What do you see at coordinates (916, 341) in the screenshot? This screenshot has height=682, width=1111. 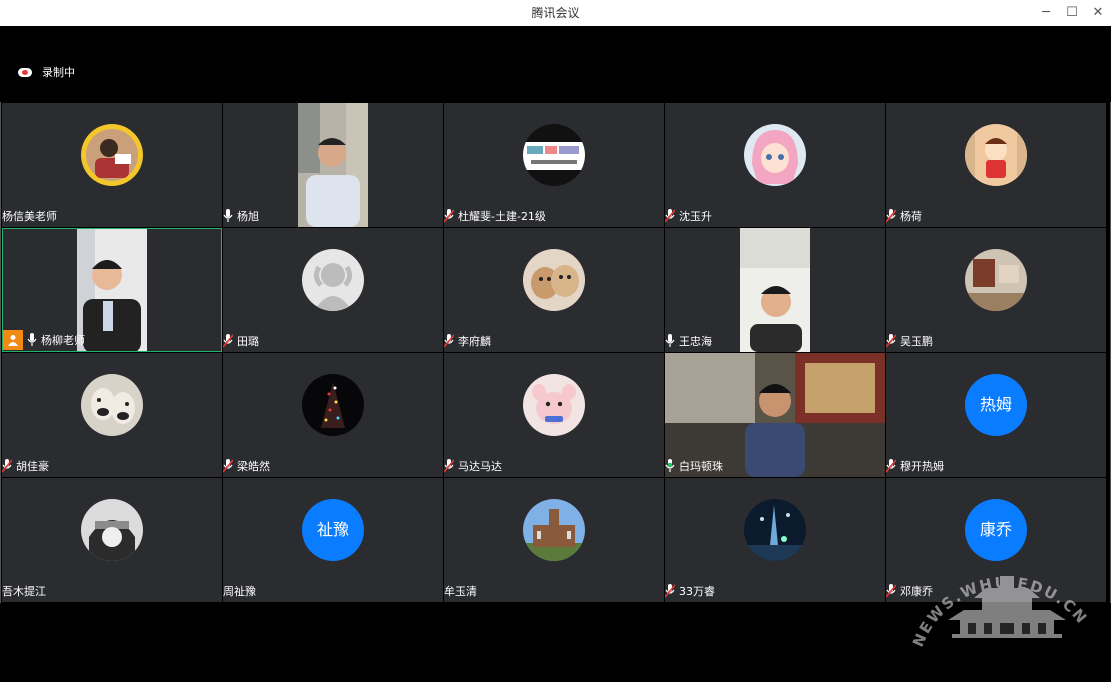 I see `participant-name: 吴玉鹏` at bounding box center [916, 341].